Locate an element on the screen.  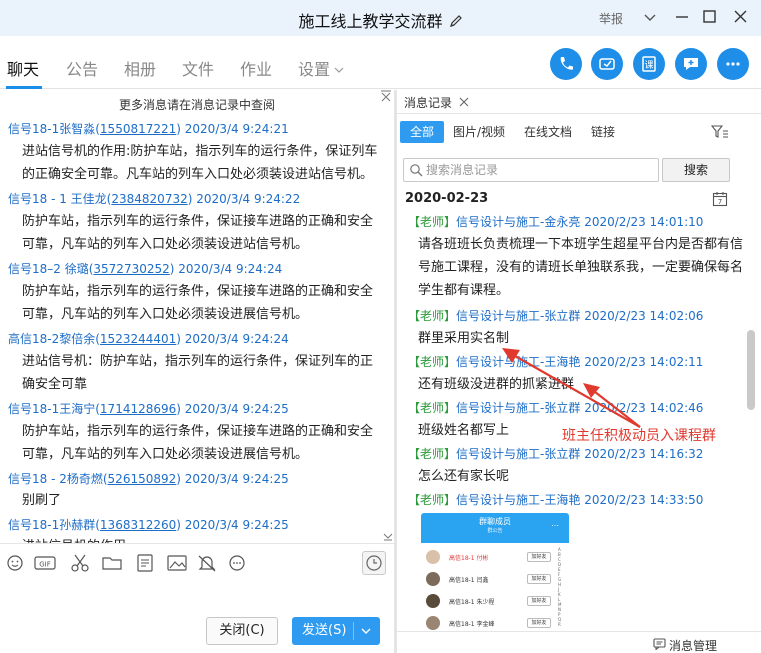
scissors-icon is located at coordinates (80, 563).